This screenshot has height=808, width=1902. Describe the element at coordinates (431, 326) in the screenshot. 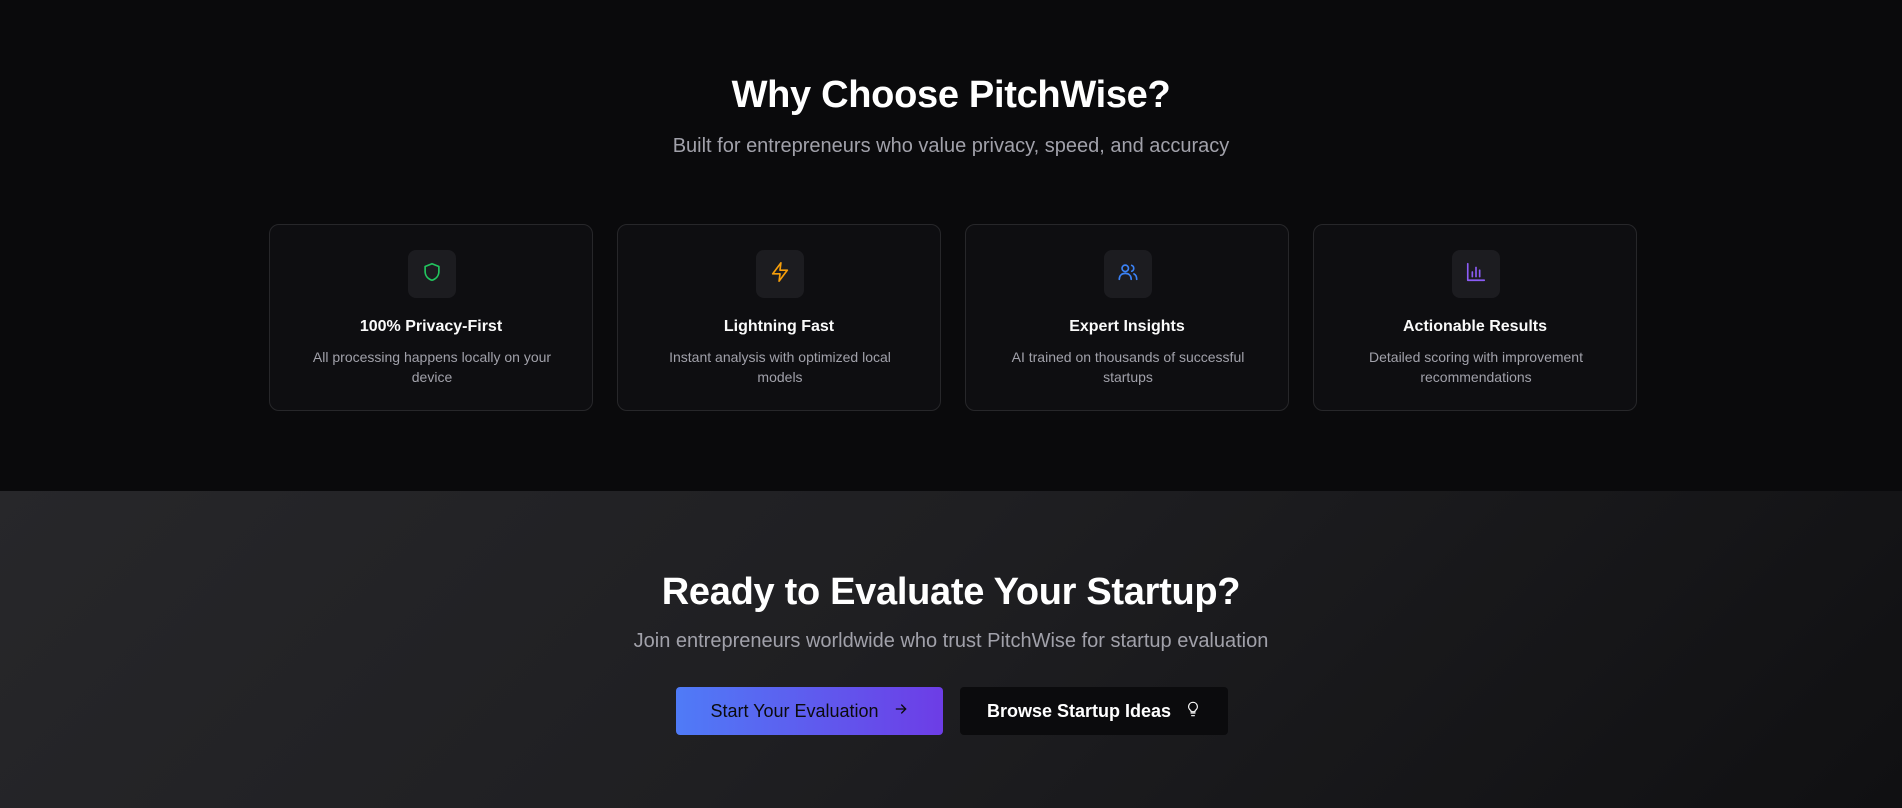

I see `feature-title: 100% Privacy-First` at that location.